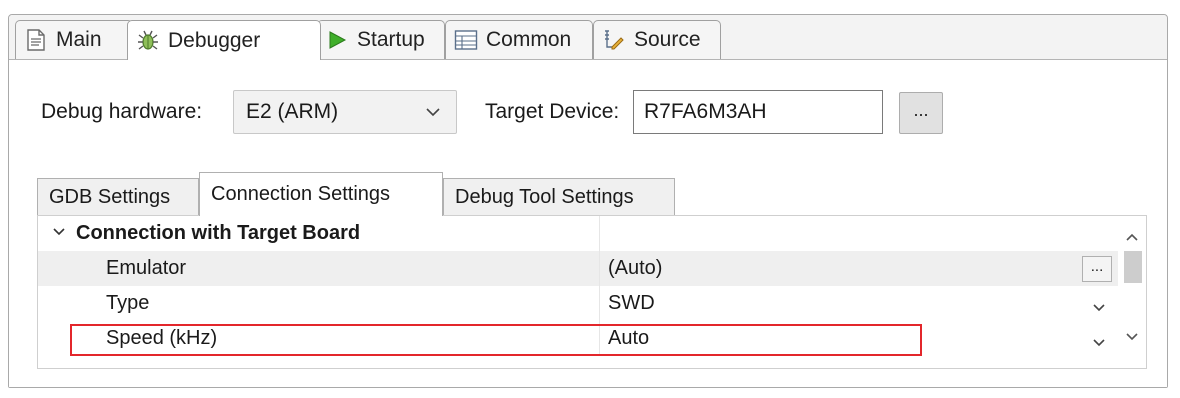  I want to click on group-name-cell: Connection with Target Board, so click(319, 233).